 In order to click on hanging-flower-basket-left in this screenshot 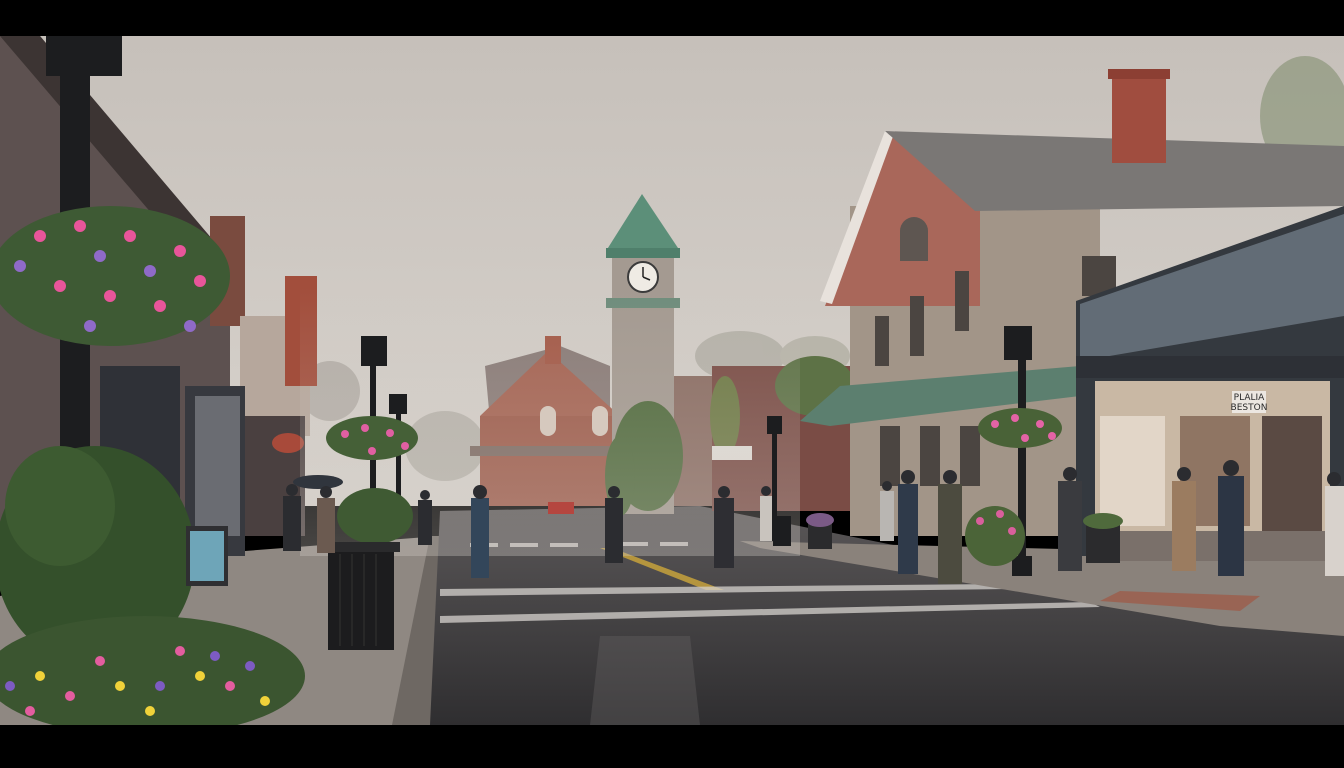, I will do `click(115, 276)`.